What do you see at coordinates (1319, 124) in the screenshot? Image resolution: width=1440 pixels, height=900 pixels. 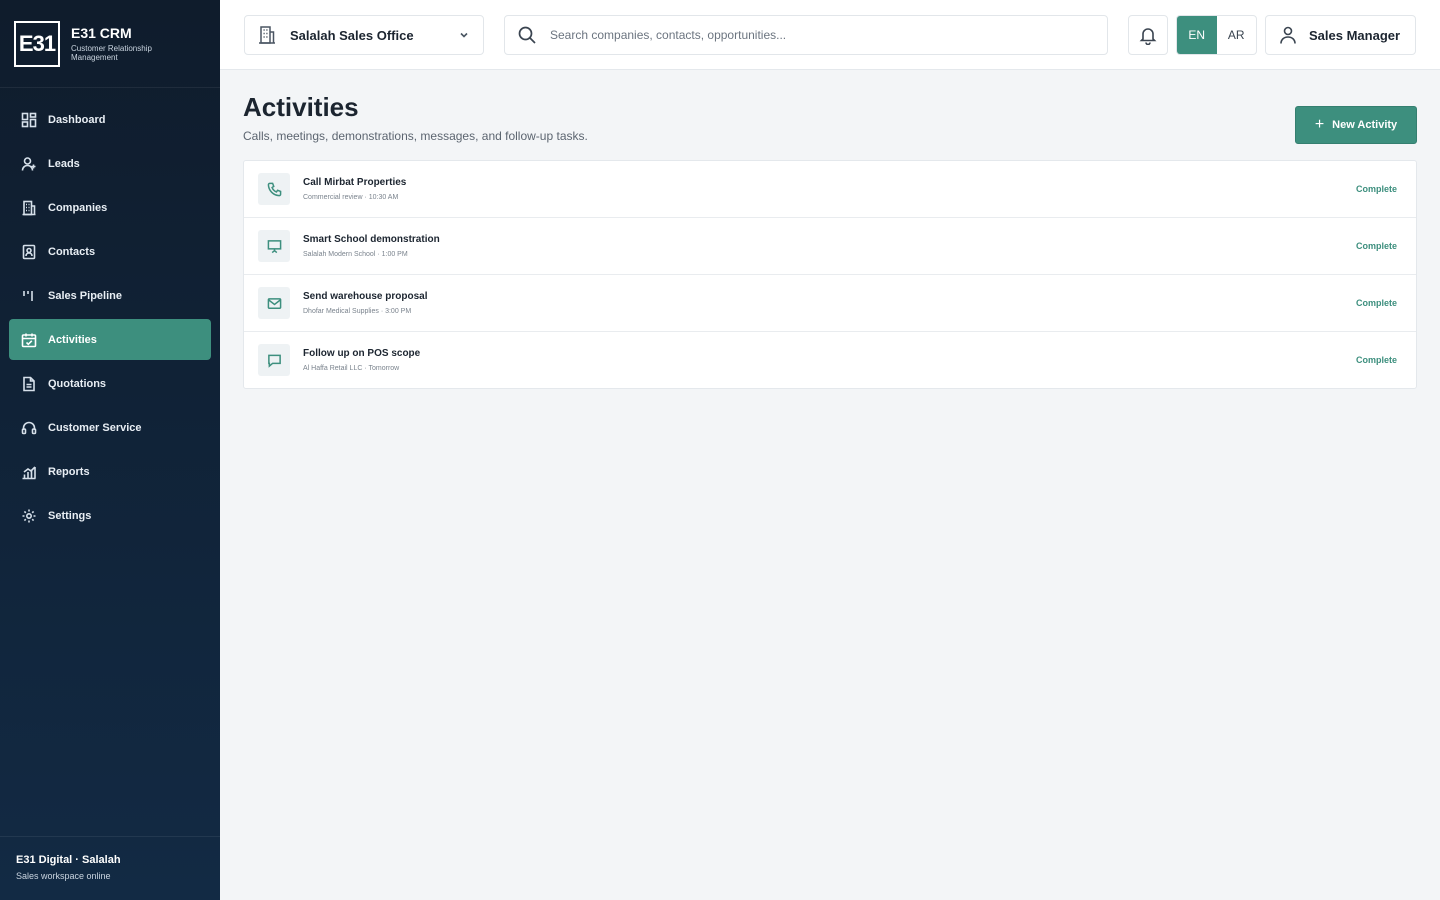 I see `plus-icon: +` at bounding box center [1319, 124].